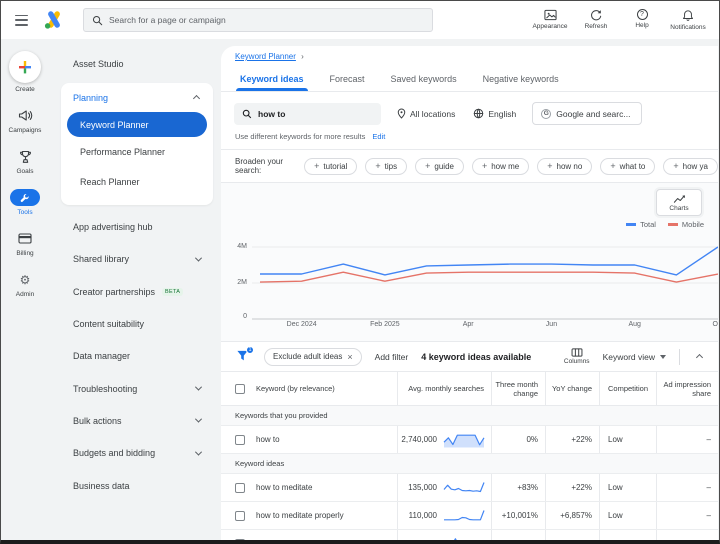 The width and height of the screenshot is (720, 544). I want to click on header-three-month-change: Three month change, so click(518, 388).